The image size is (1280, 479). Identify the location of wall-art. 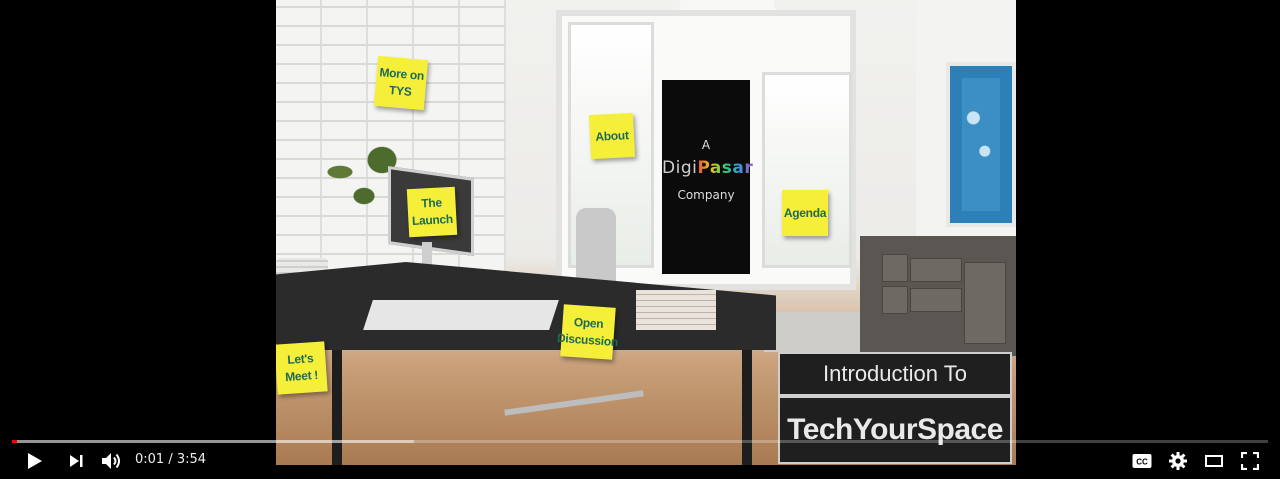
(981, 144).